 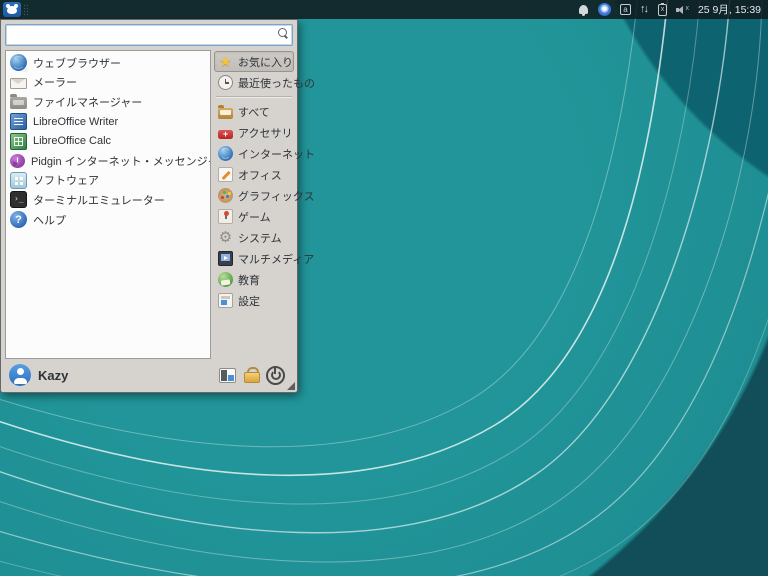 I want to click on app-item-terminal: ターミナルエミュレーター, so click(x=108, y=200).